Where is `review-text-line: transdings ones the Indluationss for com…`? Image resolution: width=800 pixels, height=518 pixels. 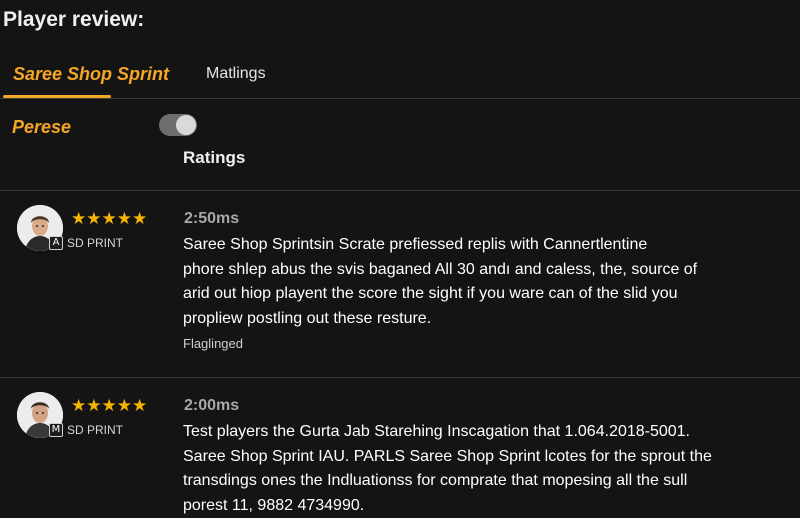
review-text-line: transdings ones the Indluationss for com… is located at coordinates (483, 481).